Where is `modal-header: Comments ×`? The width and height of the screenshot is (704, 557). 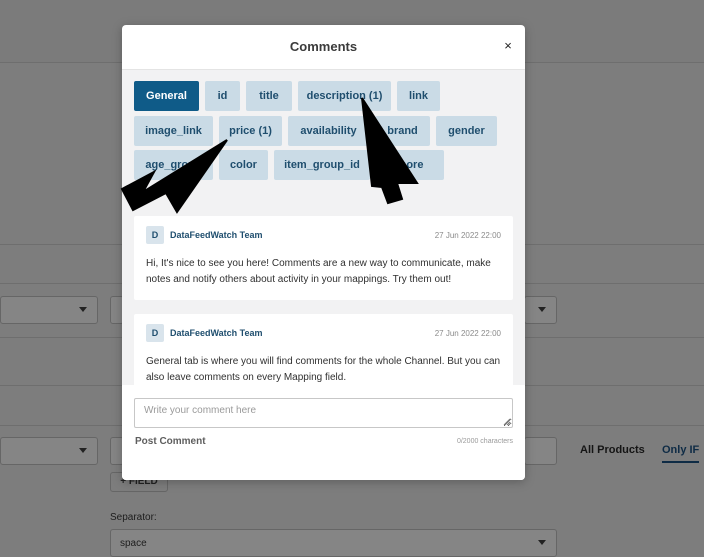
modal-header: Comments × is located at coordinates (323, 47).